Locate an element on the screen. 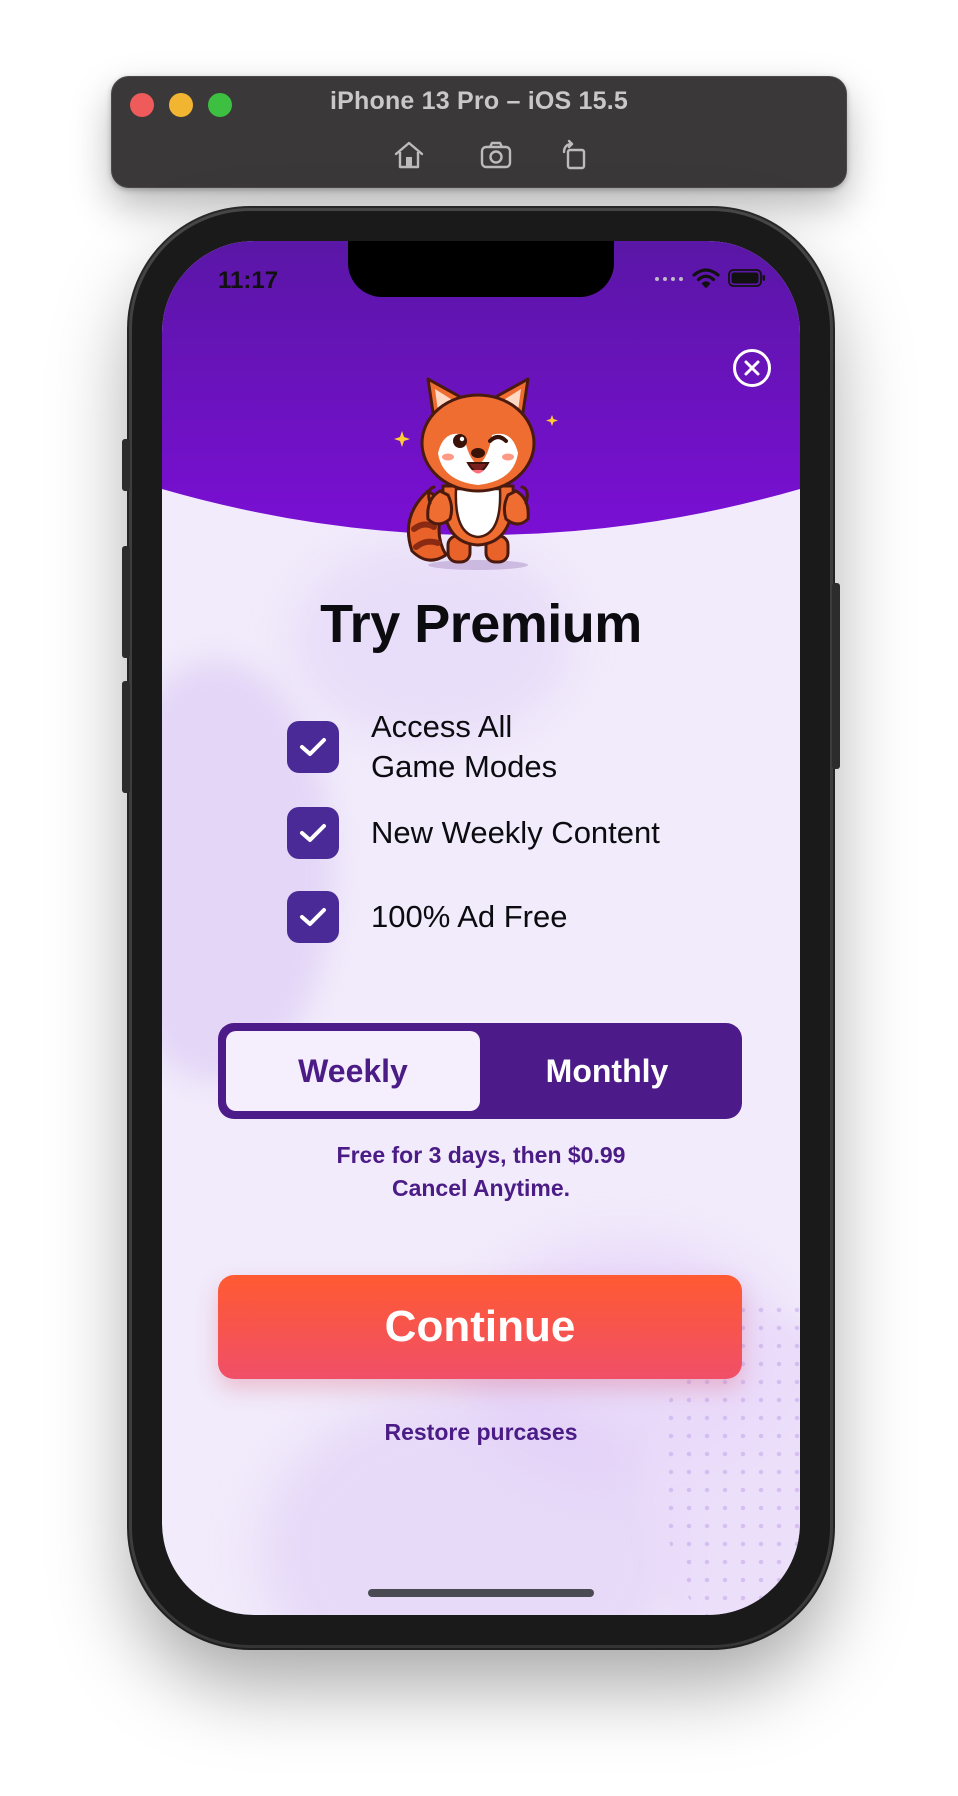 The image size is (958, 1796). notch is located at coordinates (481, 269).